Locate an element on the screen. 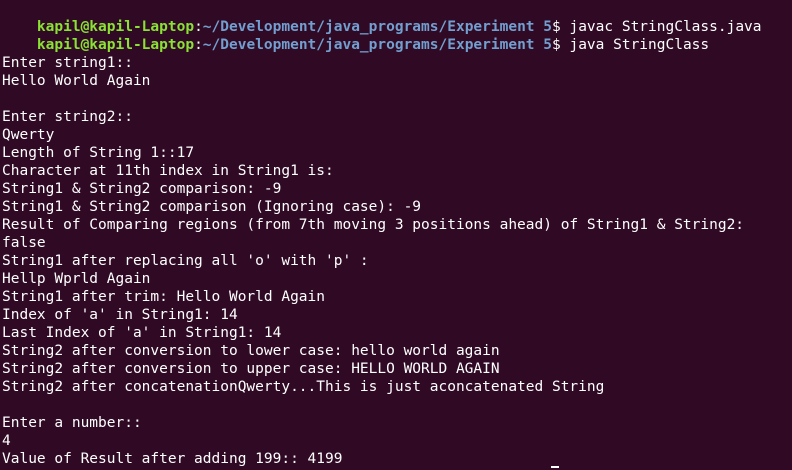  output-line: Enter string2:: is located at coordinates (67, 117).